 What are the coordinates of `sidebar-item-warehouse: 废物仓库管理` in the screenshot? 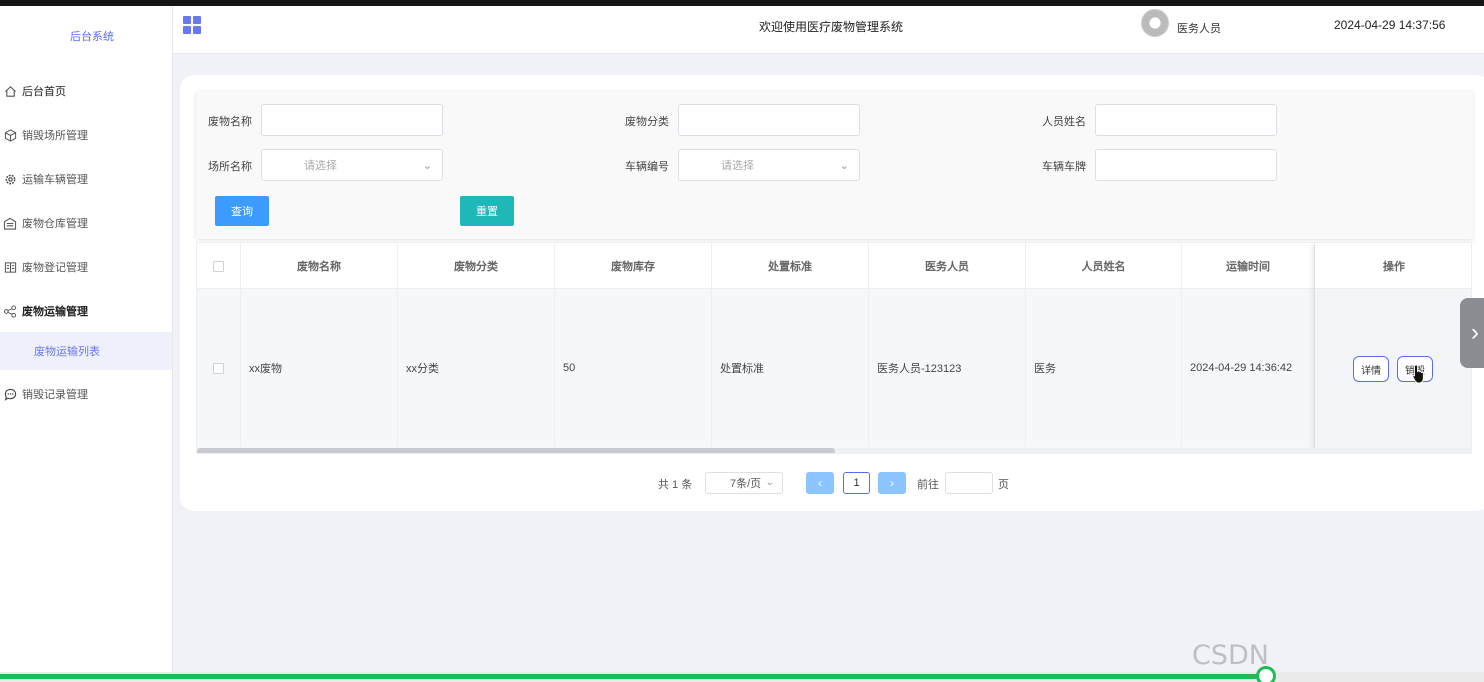 It's located at (86, 223).